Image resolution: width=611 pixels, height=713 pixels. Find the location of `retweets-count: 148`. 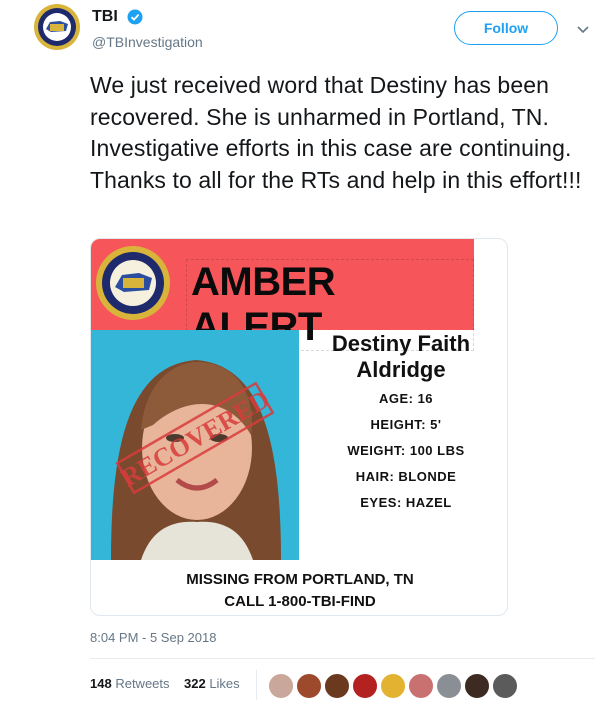

retweets-count: 148 is located at coordinates (101, 683).